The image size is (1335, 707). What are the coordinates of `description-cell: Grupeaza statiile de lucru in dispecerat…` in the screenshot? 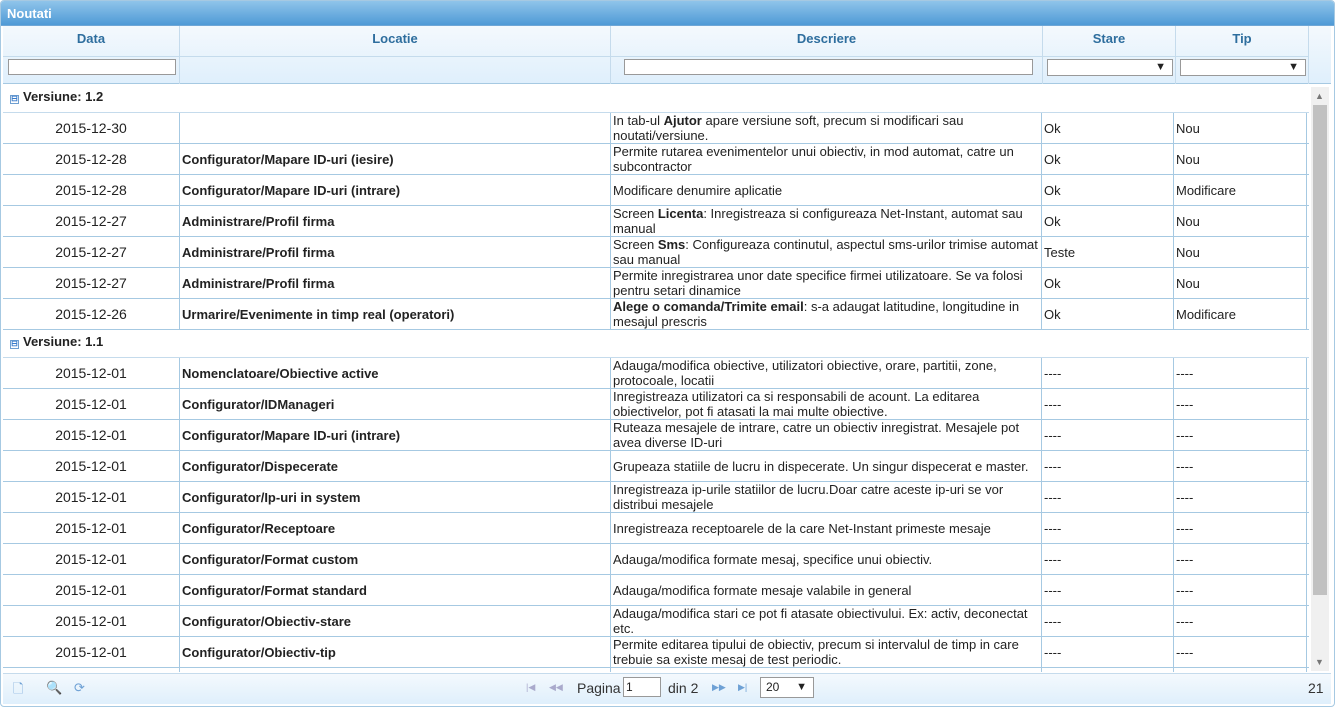 It's located at (826, 466).